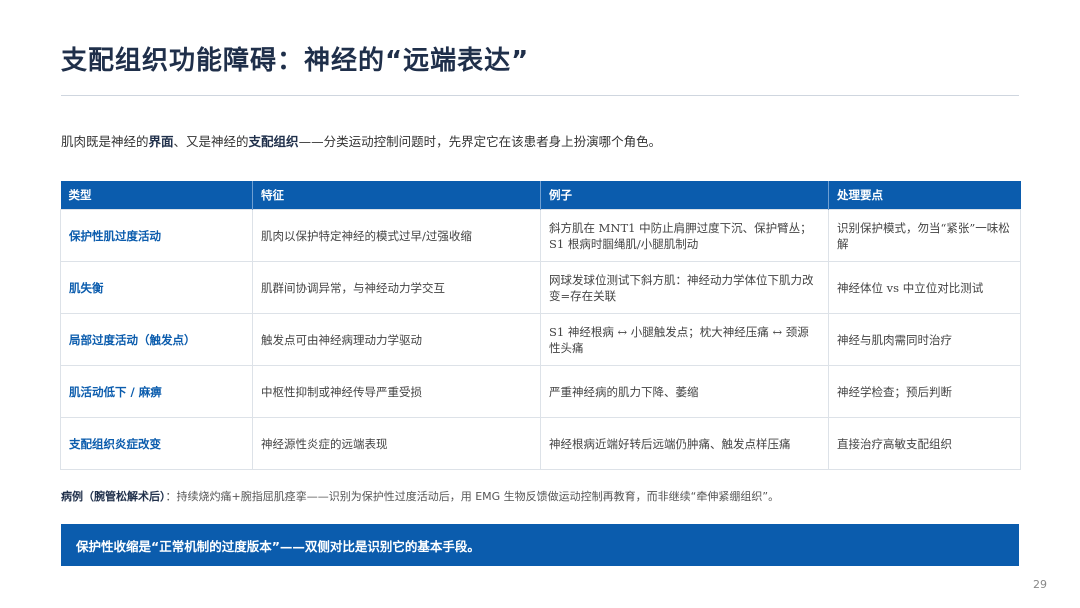  Describe the element at coordinates (278, 546) in the screenshot. I see `banner-text: 保护性收缩是“正常机制的过度版本”——双侧对比是识别它的基本手段。` at that location.